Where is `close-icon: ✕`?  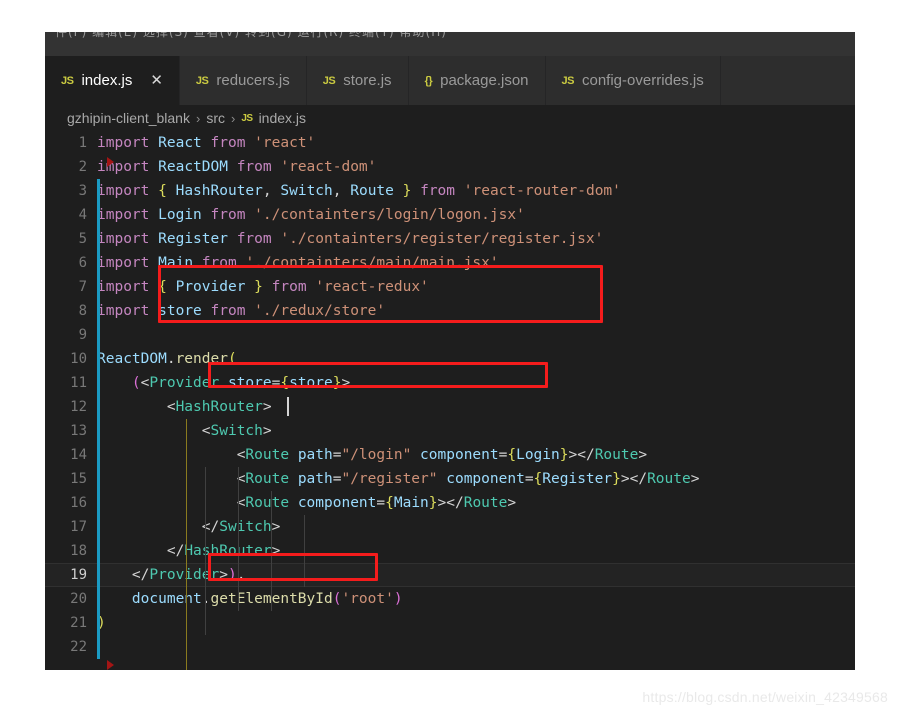
close-icon: ✕ is located at coordinates (156, 80).